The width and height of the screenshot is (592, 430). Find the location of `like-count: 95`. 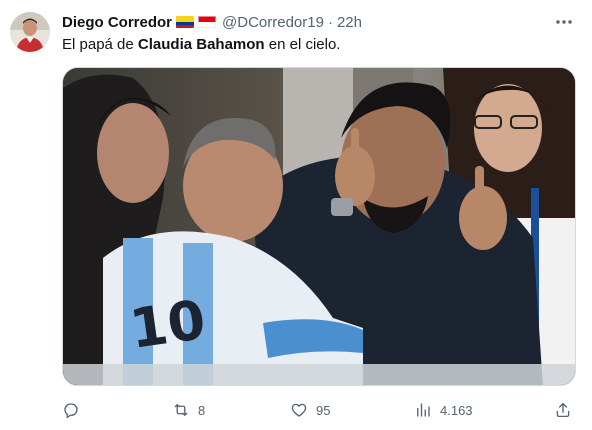

like-count: 95 is located at coordinates (323, 410).